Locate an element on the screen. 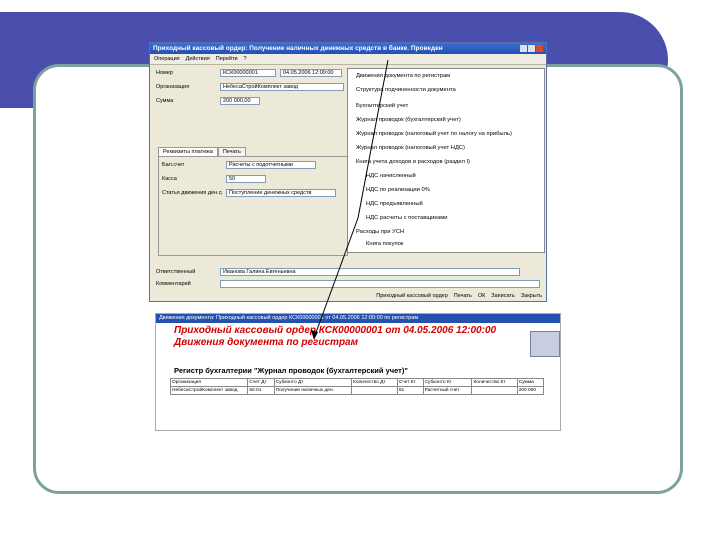 The width and height of the screenshot is (720, 540). org-field: НебесаСтройКомплект завод is located at coordinates (282, 87).